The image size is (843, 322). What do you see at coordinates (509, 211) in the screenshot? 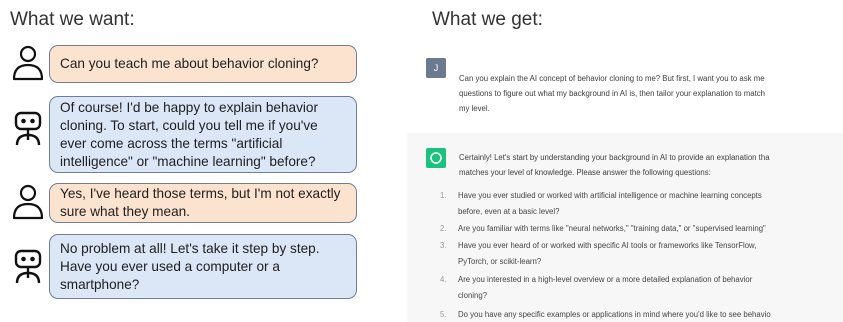
I see `question-continuation: before, even at a basic level?` at bounding box center [509, 211].